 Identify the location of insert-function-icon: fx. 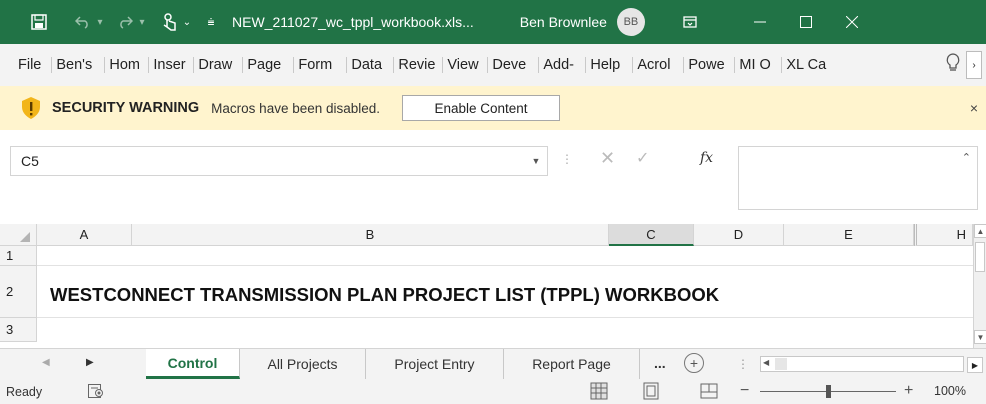
(706, 158).